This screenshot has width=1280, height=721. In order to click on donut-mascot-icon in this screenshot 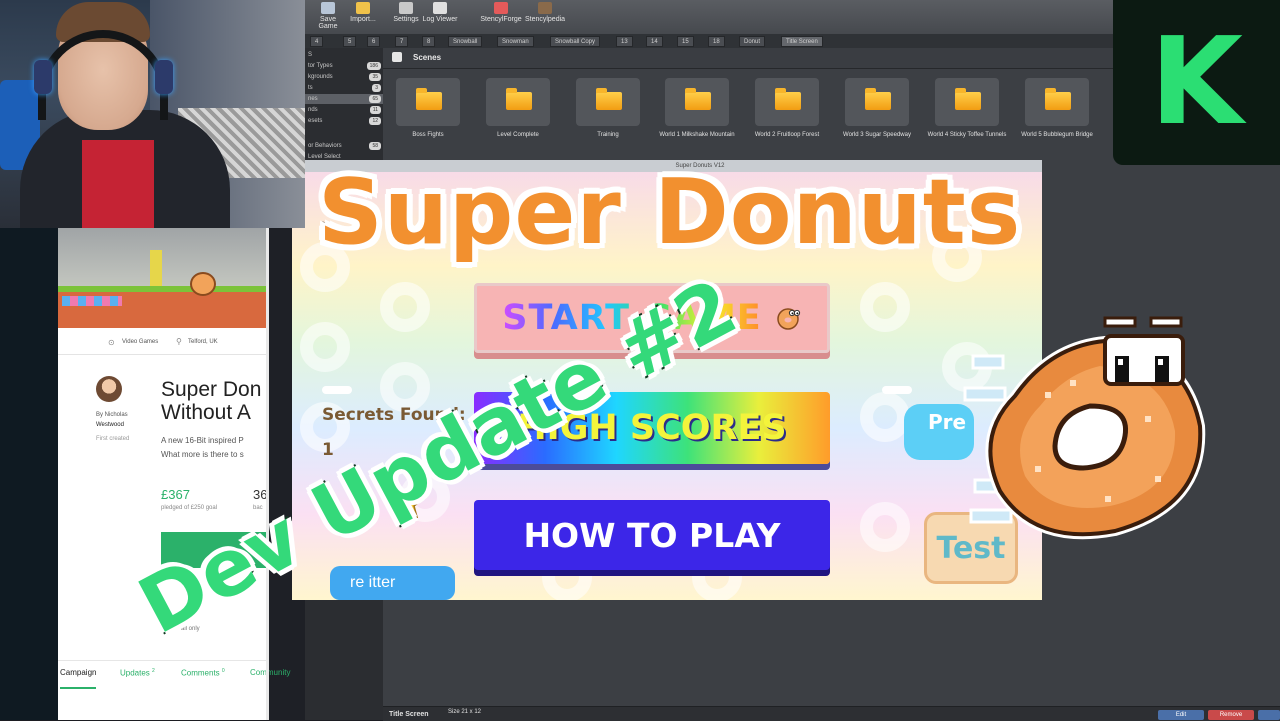, I will do `click(1084, 428)`.